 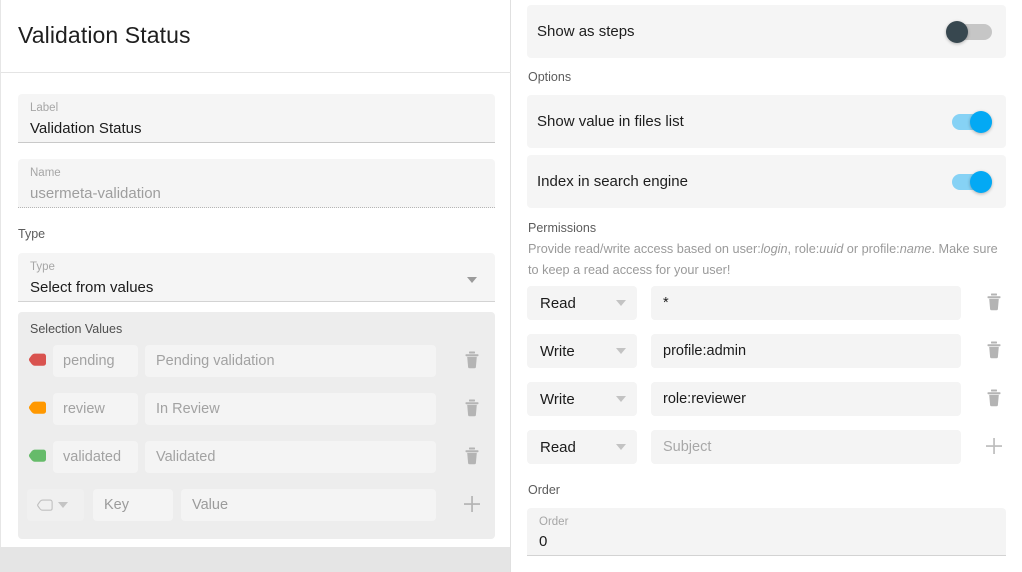 I want to click on tag-outline-icon, so click(x=44, y=505).